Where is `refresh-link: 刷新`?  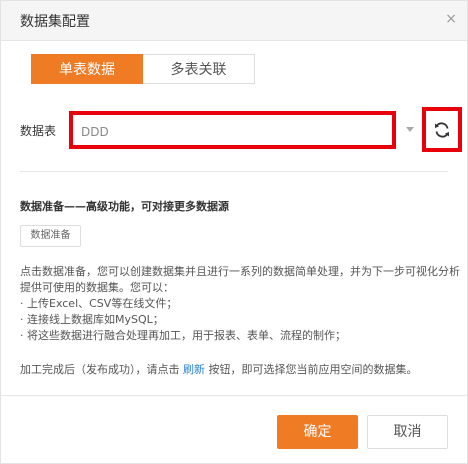
refresh-link: 刷新 is located at coordinates (194, 369).